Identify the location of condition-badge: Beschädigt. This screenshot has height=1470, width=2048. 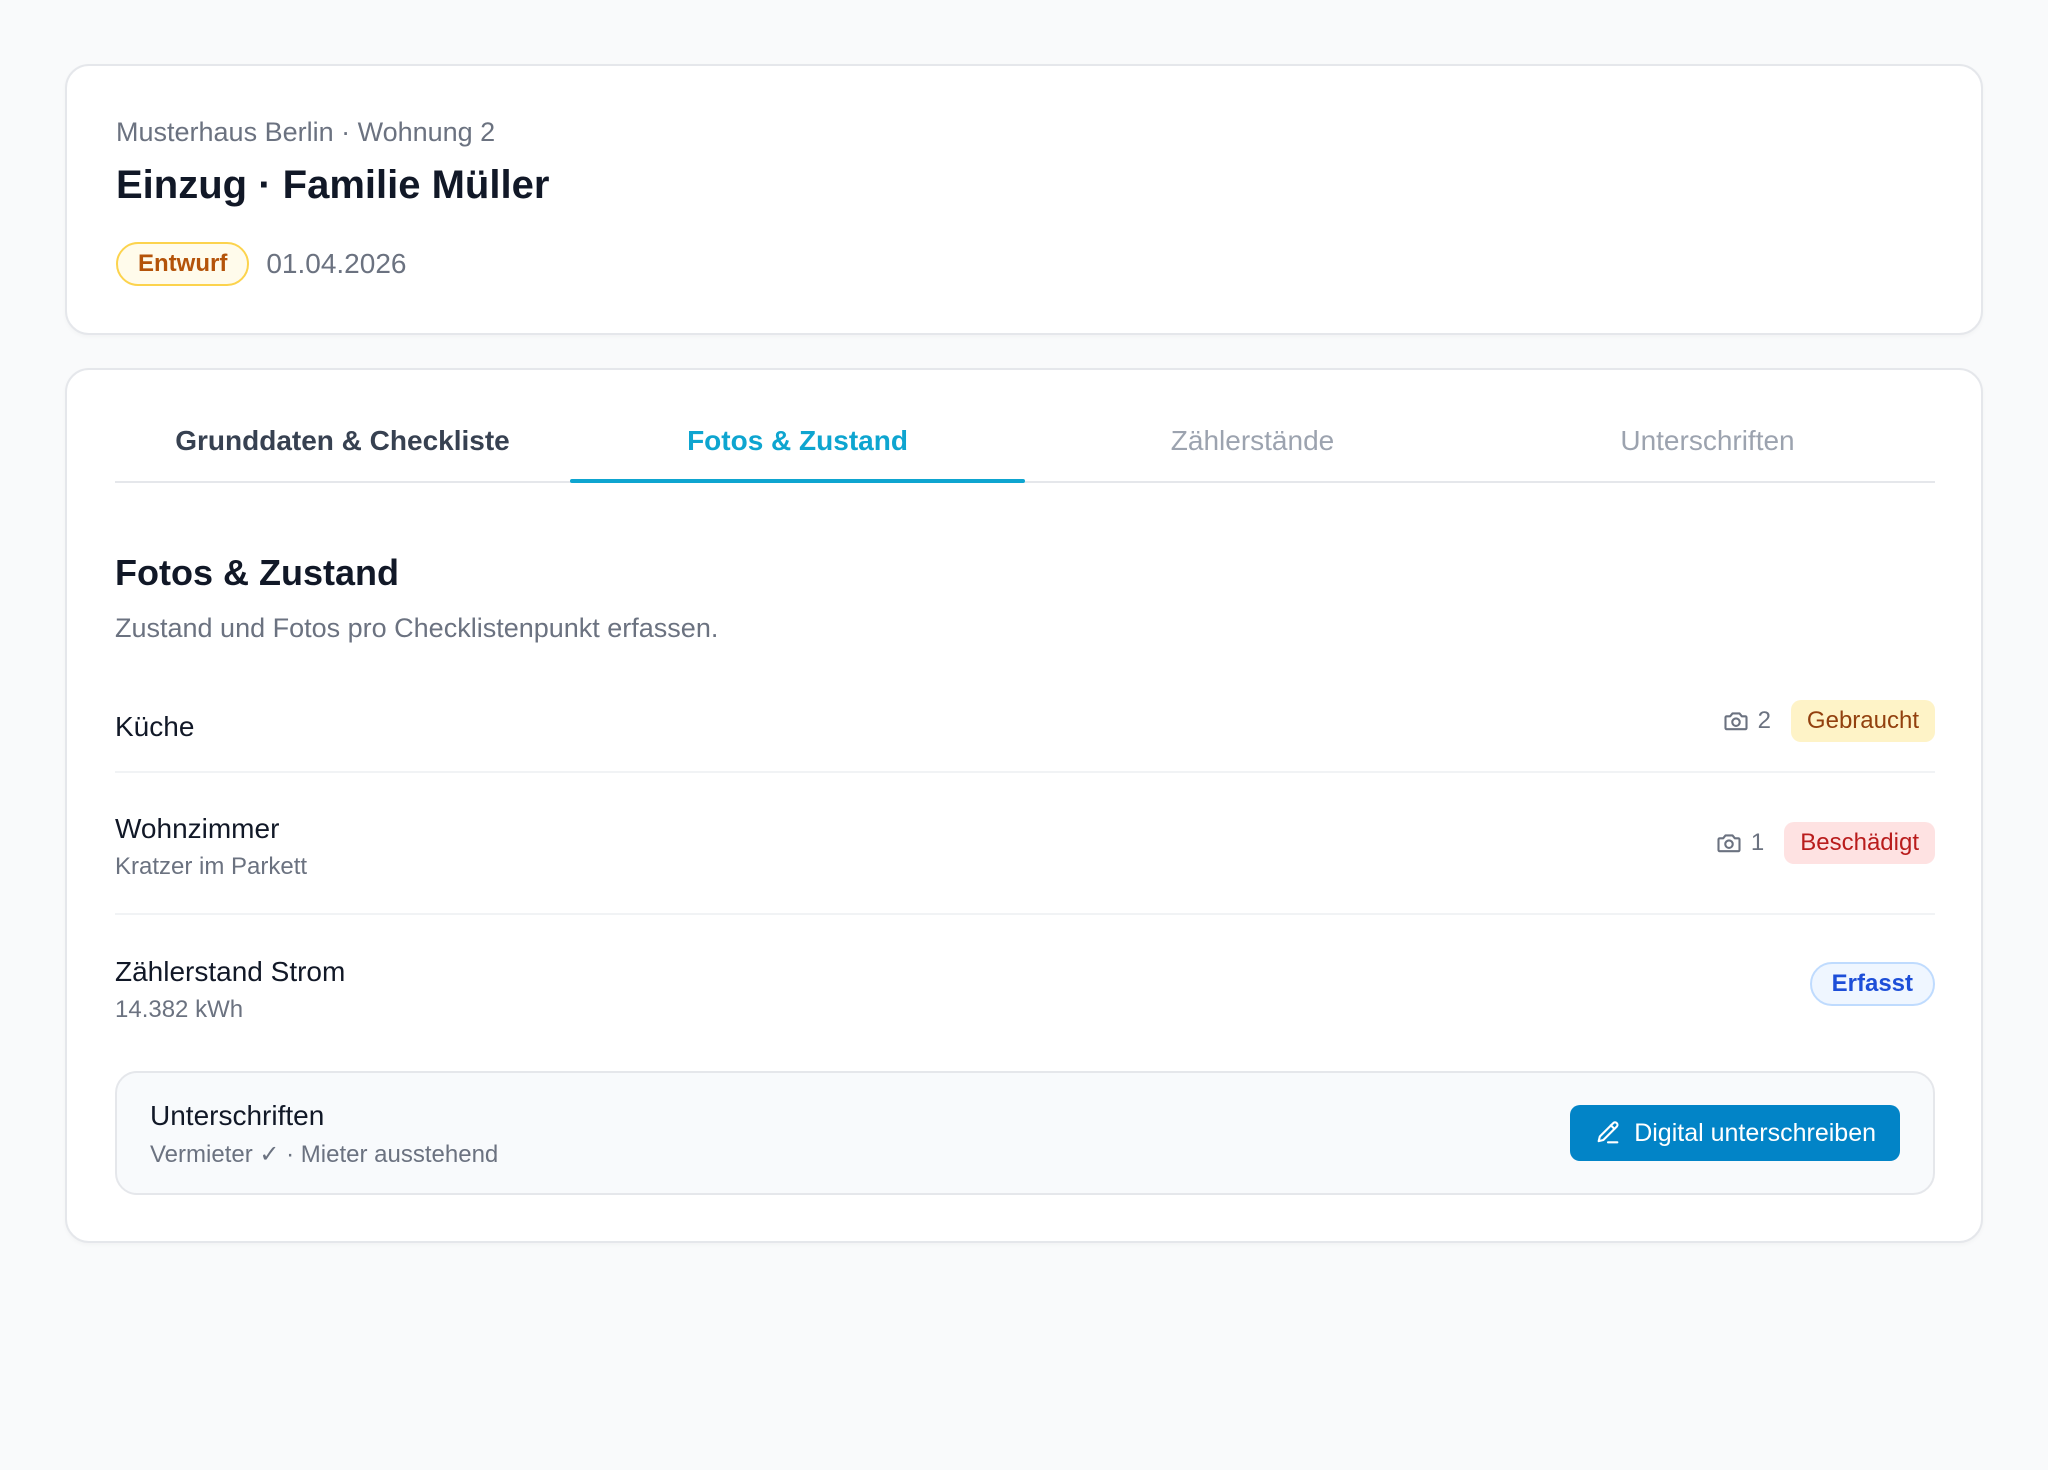
(1859, 843).